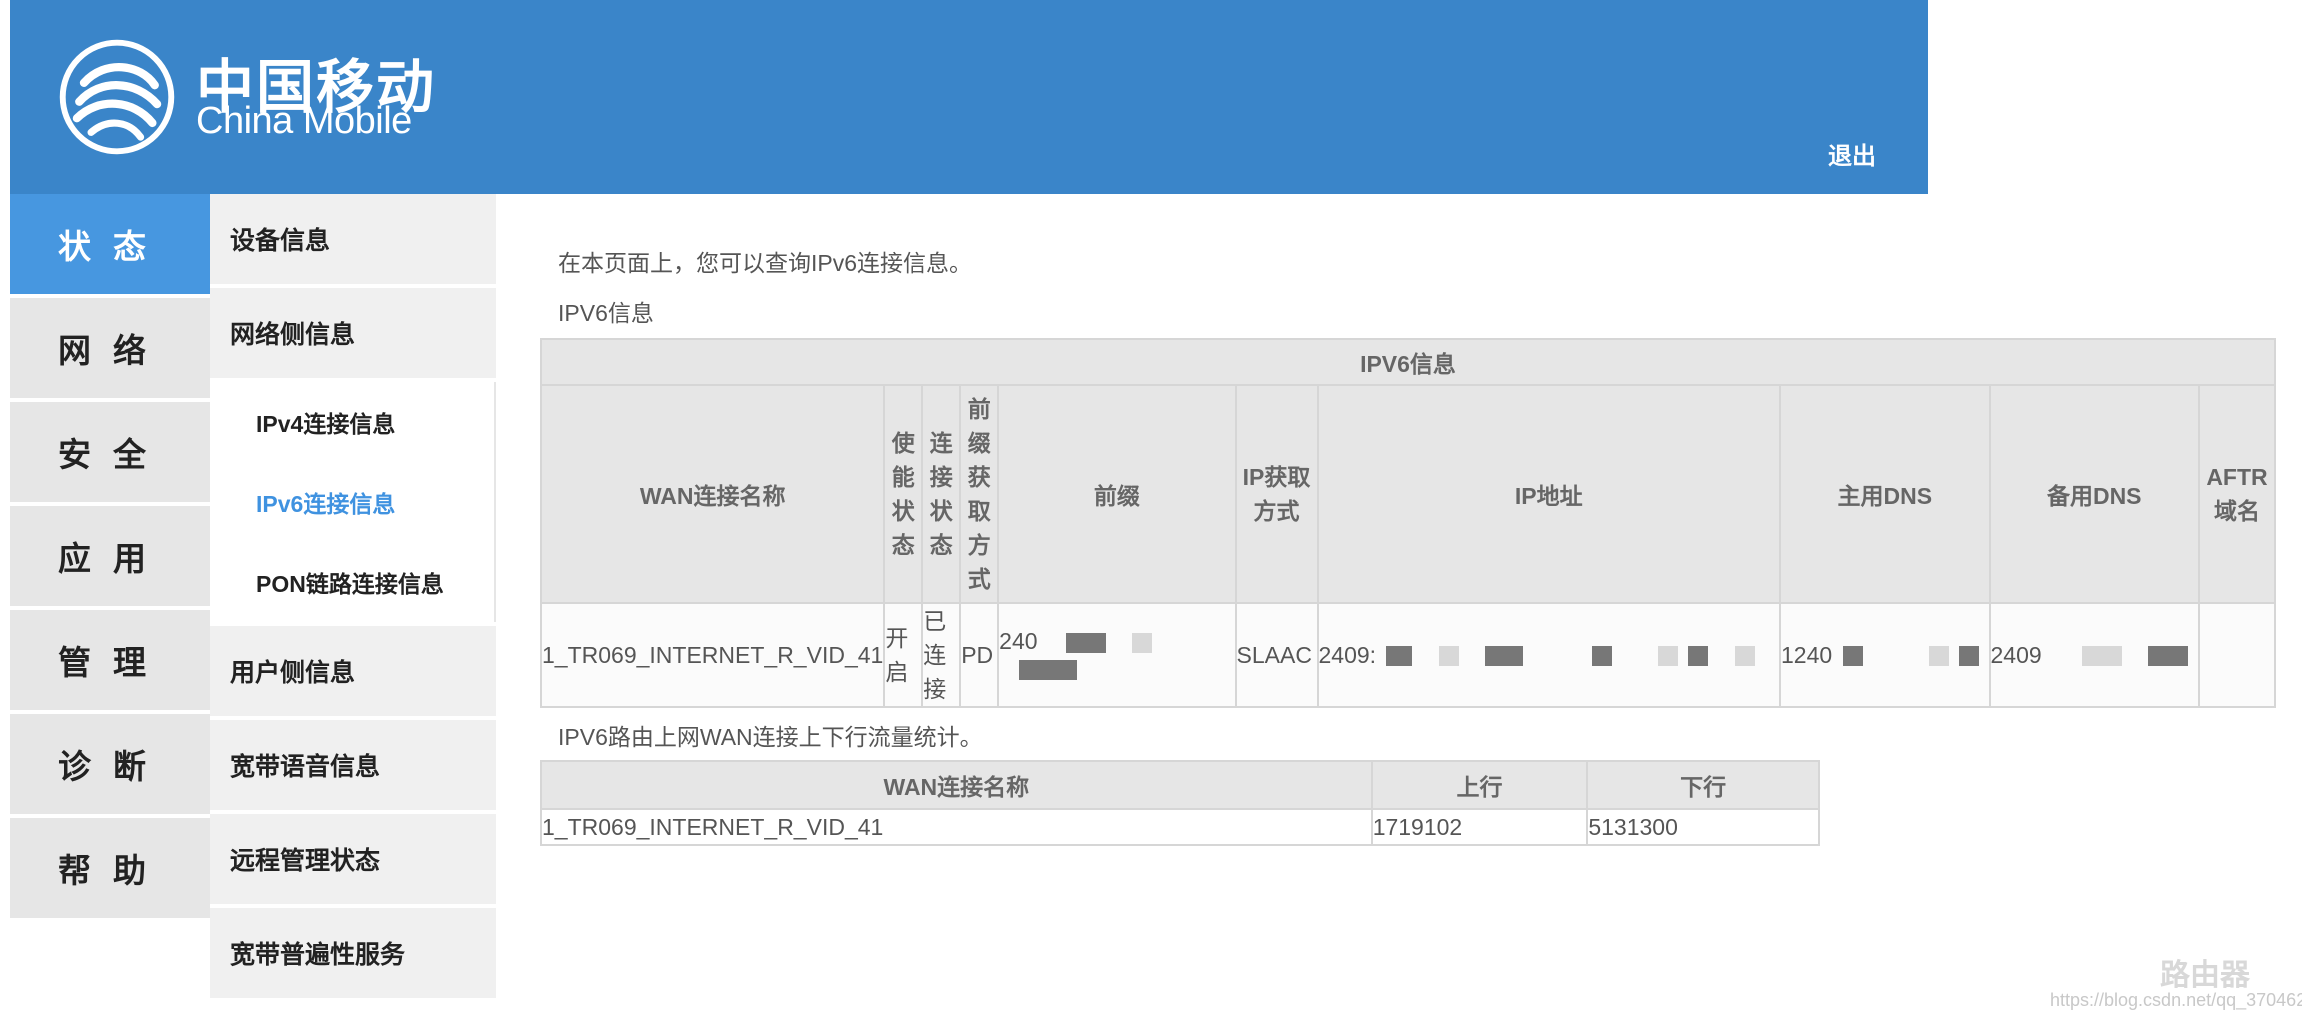  What do you see at coordinates (2237, 655) in the screenshot?
I see `cell-aftr` at bounding box center [2237, 655].